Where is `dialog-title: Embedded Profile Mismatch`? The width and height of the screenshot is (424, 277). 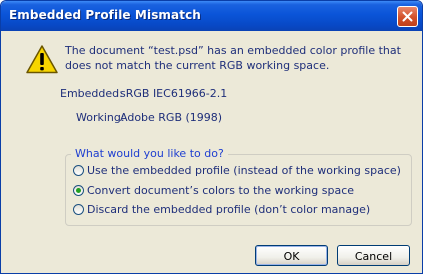
dialog-title: Embedded Profile Mismatch is located at coordinates (105, 15).